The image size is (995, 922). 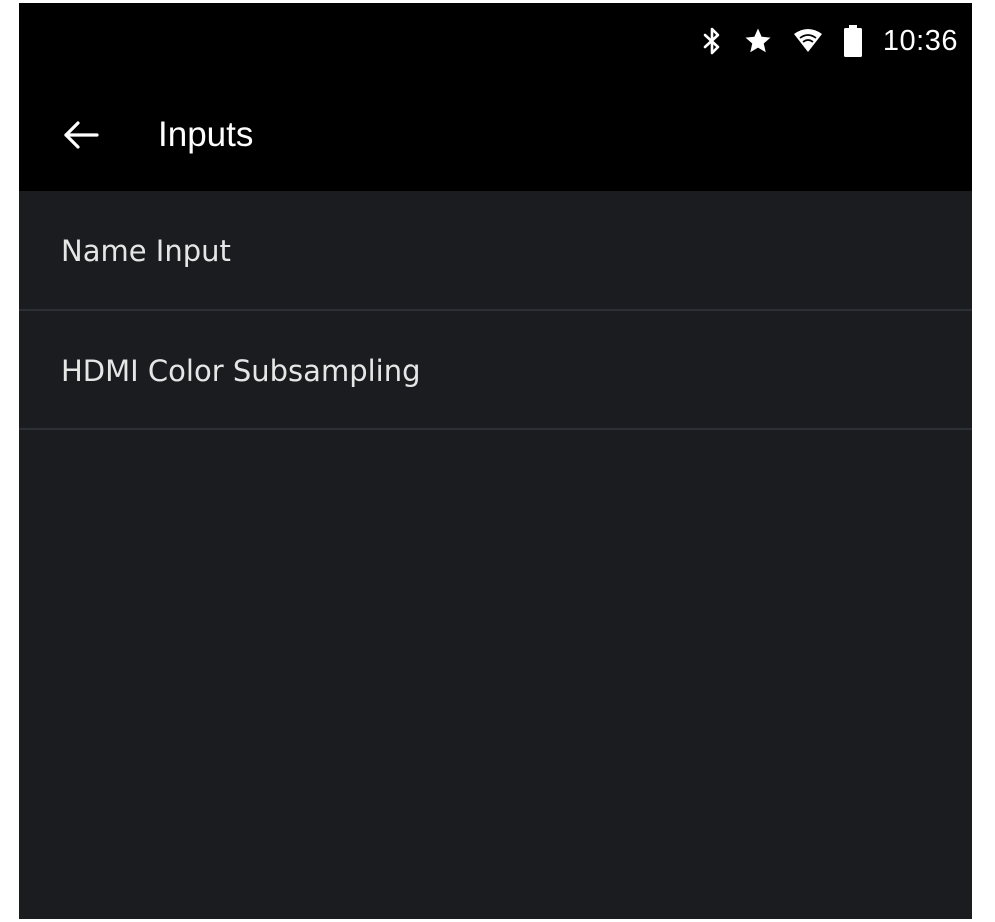 I want to click on status-time: 10:36, so click(x=920, y=40).